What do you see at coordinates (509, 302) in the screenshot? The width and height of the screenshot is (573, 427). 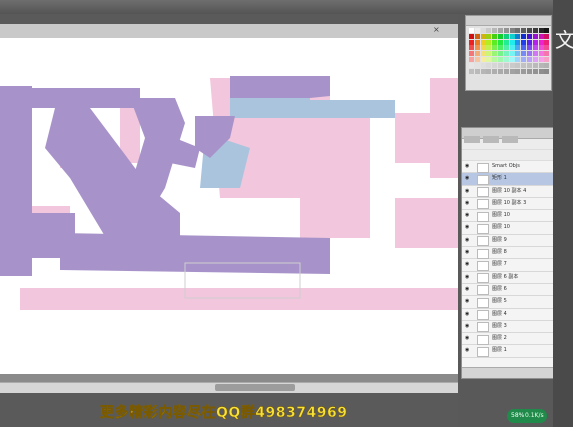 I see `layer-row: ◉ 图层 5` at bounding box center [509, 302].